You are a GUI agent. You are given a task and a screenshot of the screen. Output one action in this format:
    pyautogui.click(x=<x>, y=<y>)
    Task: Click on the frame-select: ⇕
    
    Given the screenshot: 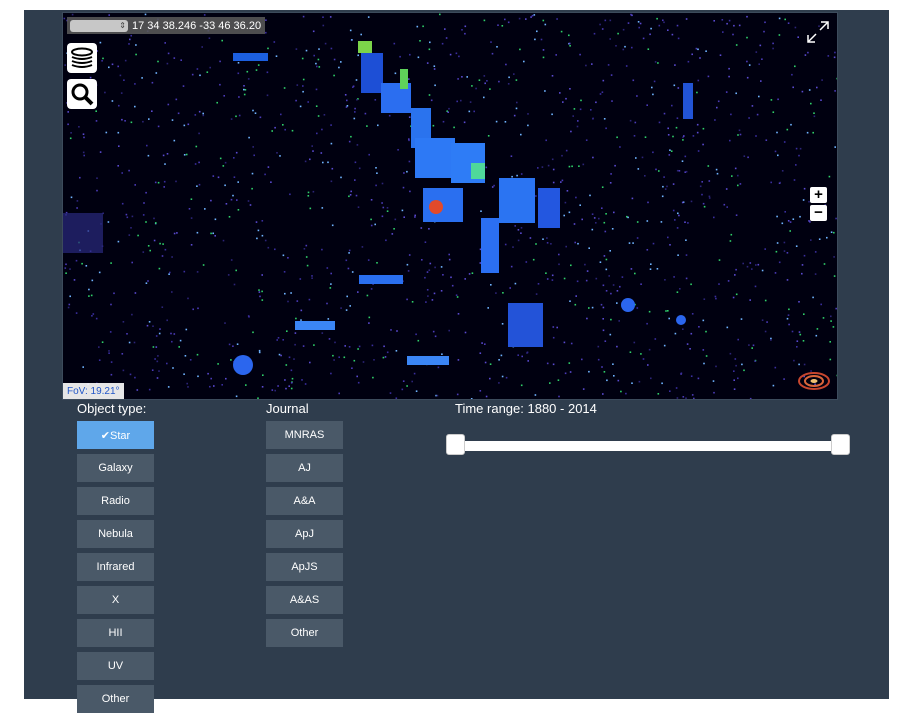 What is the action you would take?
    pyautogui.click(x=99, y=25)
    